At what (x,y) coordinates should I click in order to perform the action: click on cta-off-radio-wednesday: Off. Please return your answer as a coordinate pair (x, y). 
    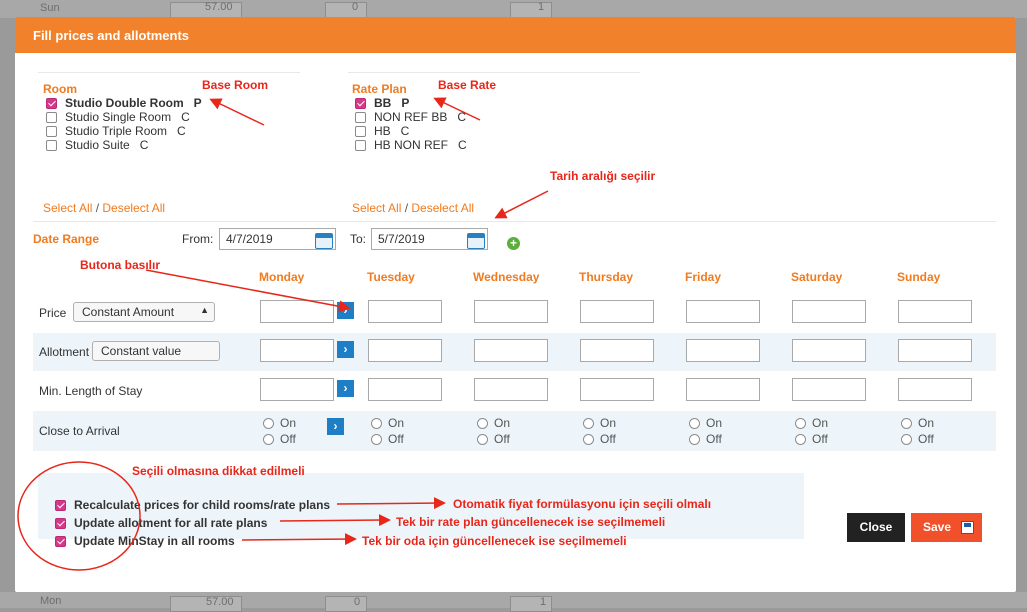
    Looking at the image, I should click on (493, 439).